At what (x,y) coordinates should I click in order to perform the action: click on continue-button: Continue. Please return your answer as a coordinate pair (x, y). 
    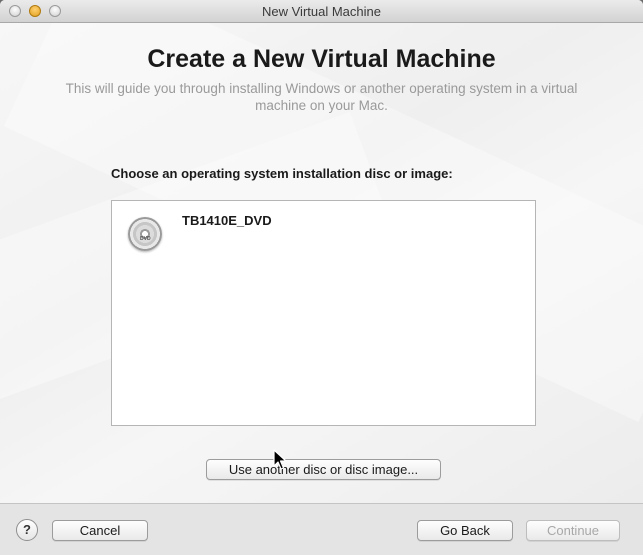
    Looking at the image, I should click on (573, 530).